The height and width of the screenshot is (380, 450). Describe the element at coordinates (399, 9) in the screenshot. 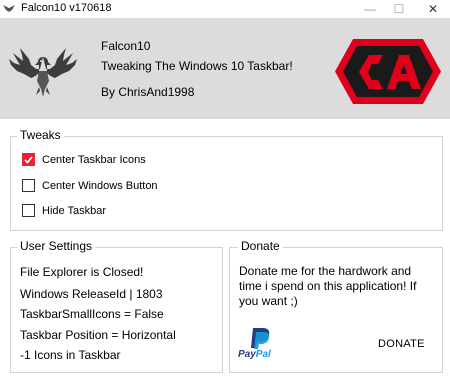

I see `maximize-button: ☐` at that location.